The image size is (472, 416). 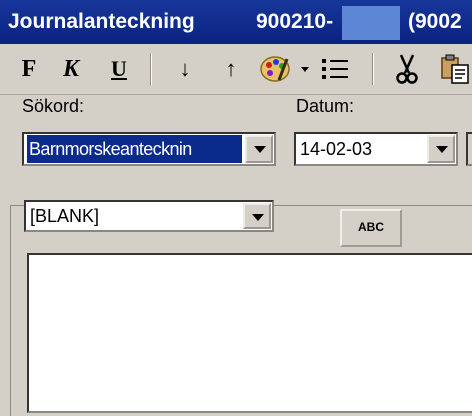 What do you see at coordinates (101, 21) in the screenshot?
I see `window-title: Journalanteckning` at bounding box center [101, 21].